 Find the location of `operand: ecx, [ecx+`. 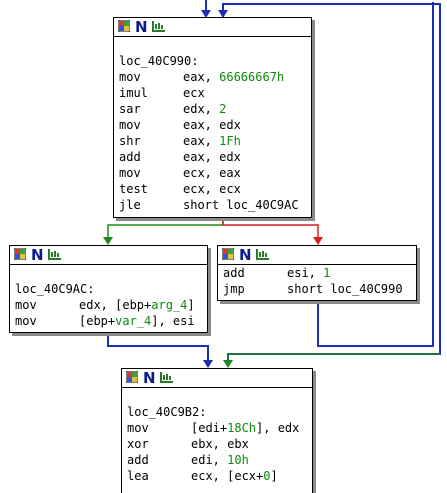

operand: ecx, [ecx+ is located at coordinates (227, 476).